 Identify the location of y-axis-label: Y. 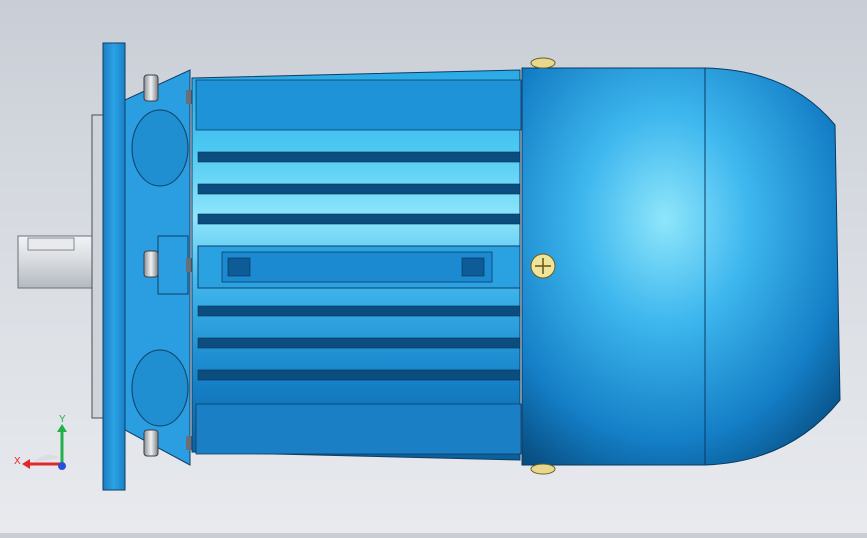
(62, 419).